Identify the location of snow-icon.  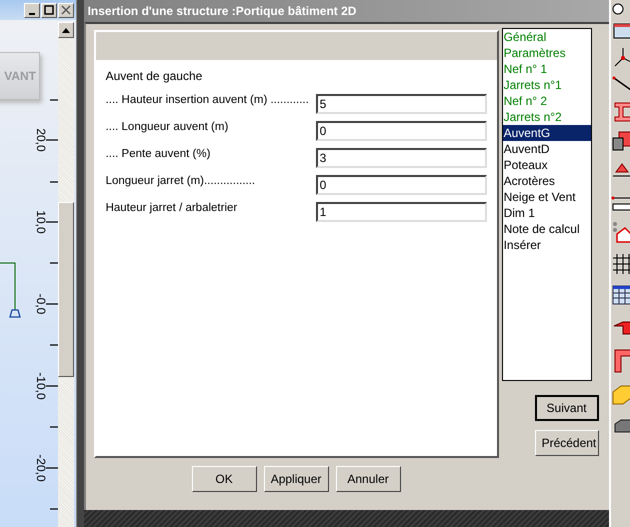
(620, 232).